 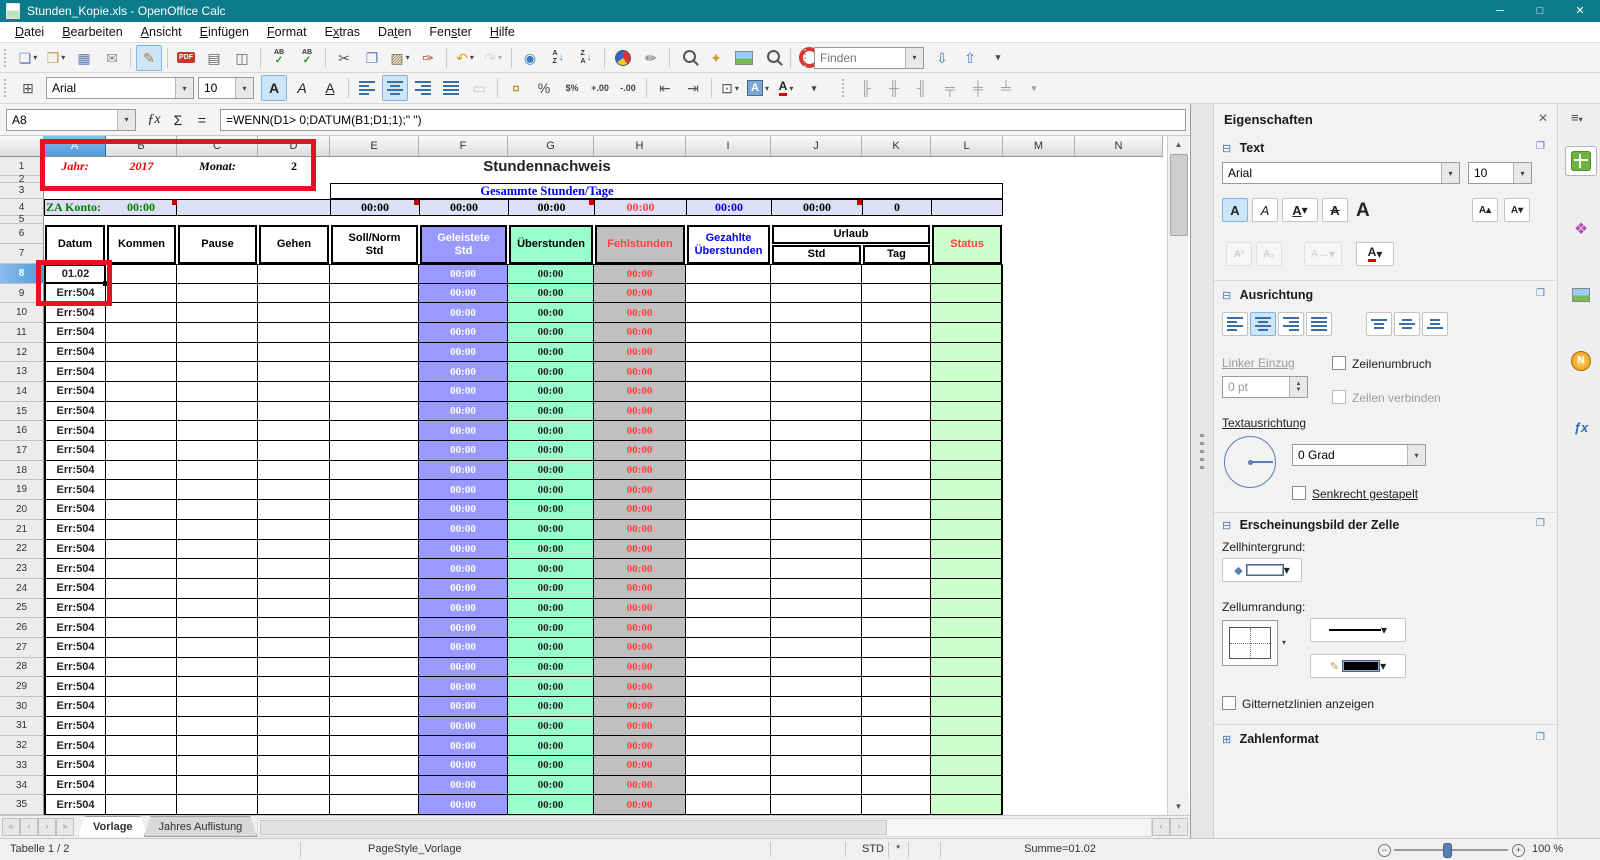 I want to click on font-size-combobox: ▾, so click(x=226, y=88).